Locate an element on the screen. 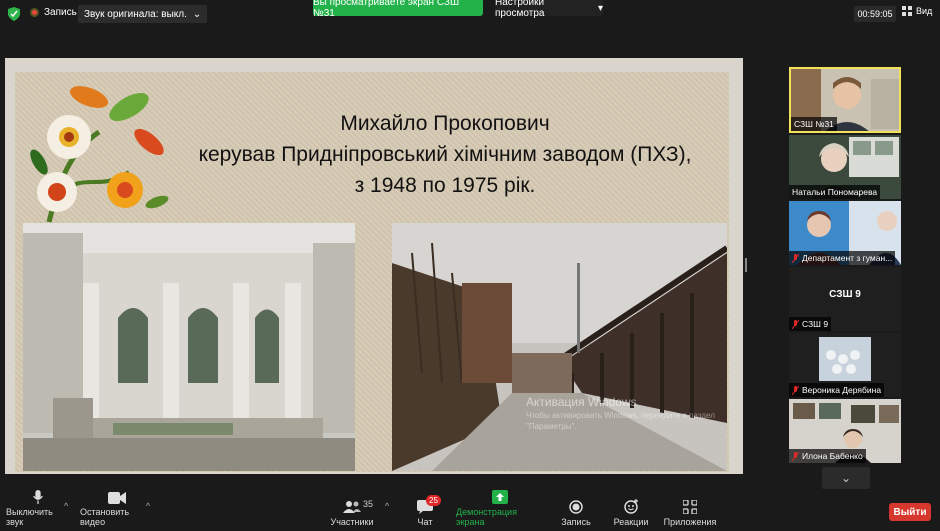  meeting-timer: 00:59:05 is located at coordinates (875, 14).